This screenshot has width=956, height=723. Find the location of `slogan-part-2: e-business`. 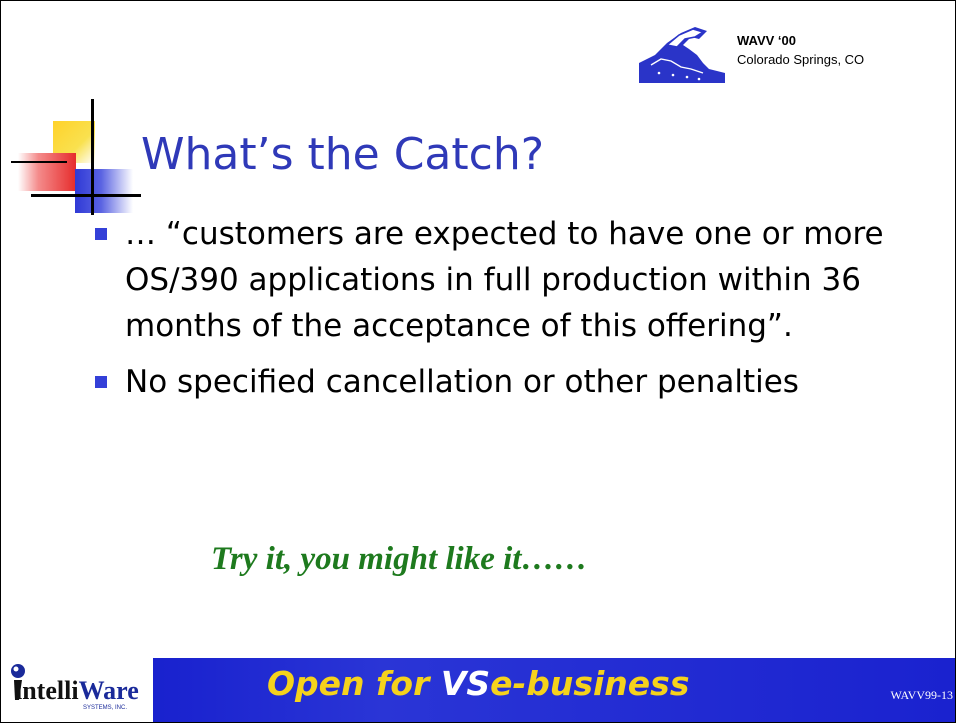

slogan-part-2: e-business is located at coordinates (590, 683).